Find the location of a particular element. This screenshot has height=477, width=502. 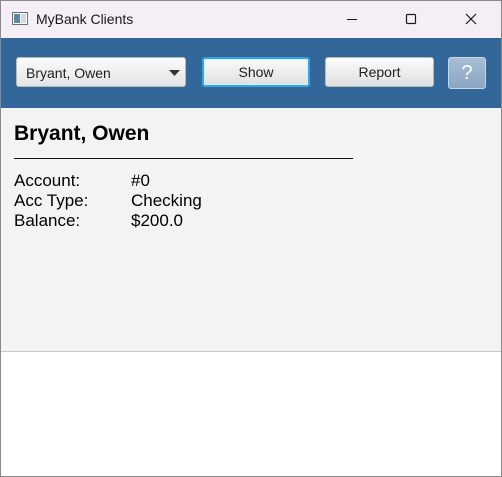

account-type-value: Checking is located at coordinates (166, 200).